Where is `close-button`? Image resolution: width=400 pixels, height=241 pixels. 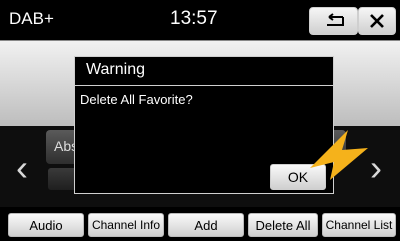 close-button is located at coordinates (377, 21).